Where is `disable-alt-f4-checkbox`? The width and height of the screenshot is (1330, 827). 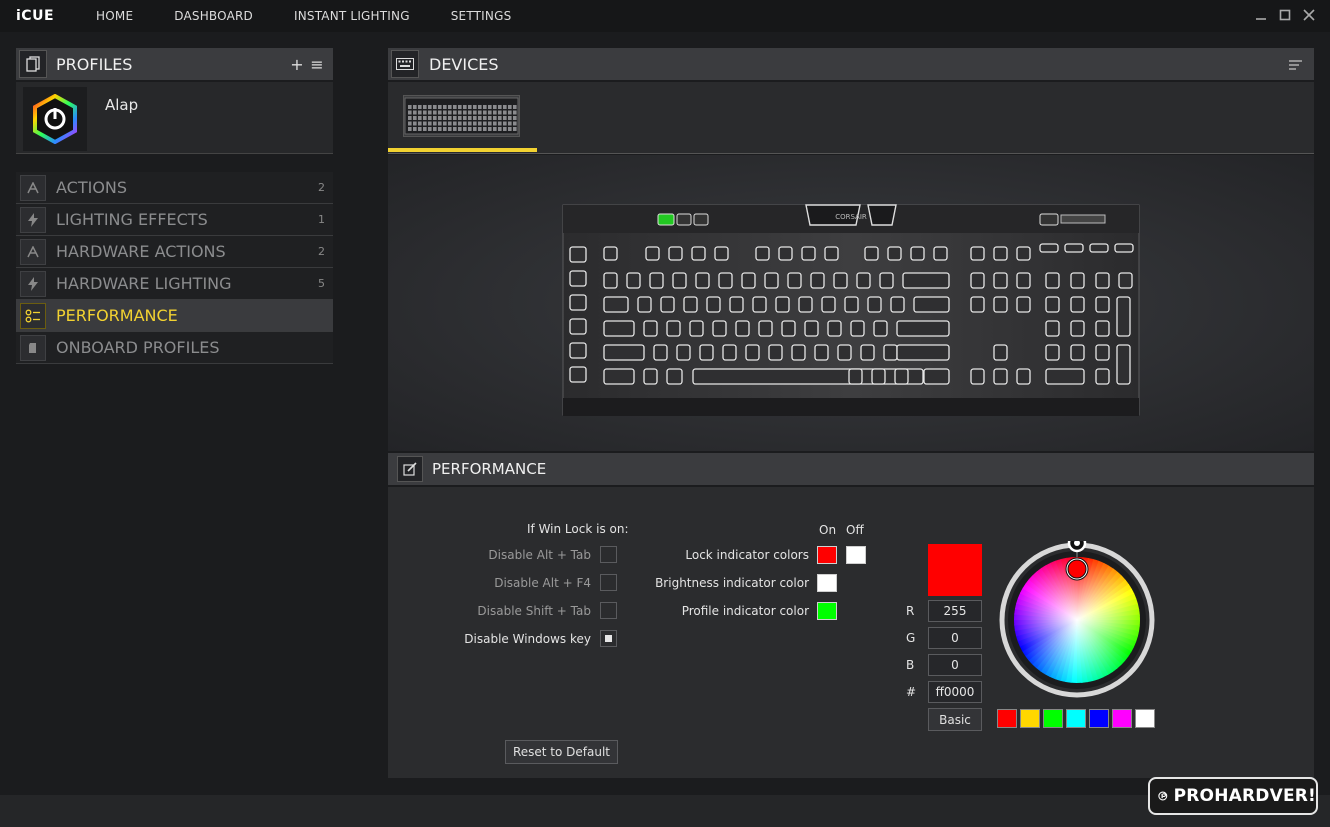 disable-alt-f4-checkbox is located at coordinates (608, 582).